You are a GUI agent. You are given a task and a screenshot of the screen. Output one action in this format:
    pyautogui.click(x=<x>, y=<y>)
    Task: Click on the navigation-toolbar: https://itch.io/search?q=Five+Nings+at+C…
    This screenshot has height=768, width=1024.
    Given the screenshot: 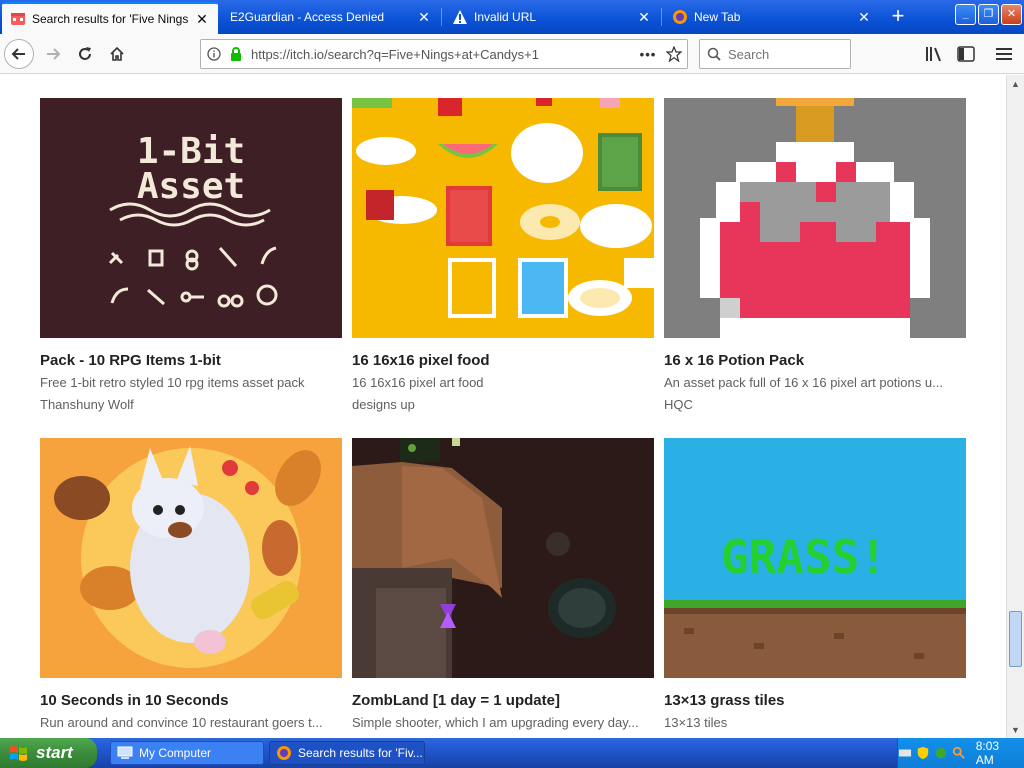 What is the action you would take?
    pyautogui.click(x=512, y=54)
    